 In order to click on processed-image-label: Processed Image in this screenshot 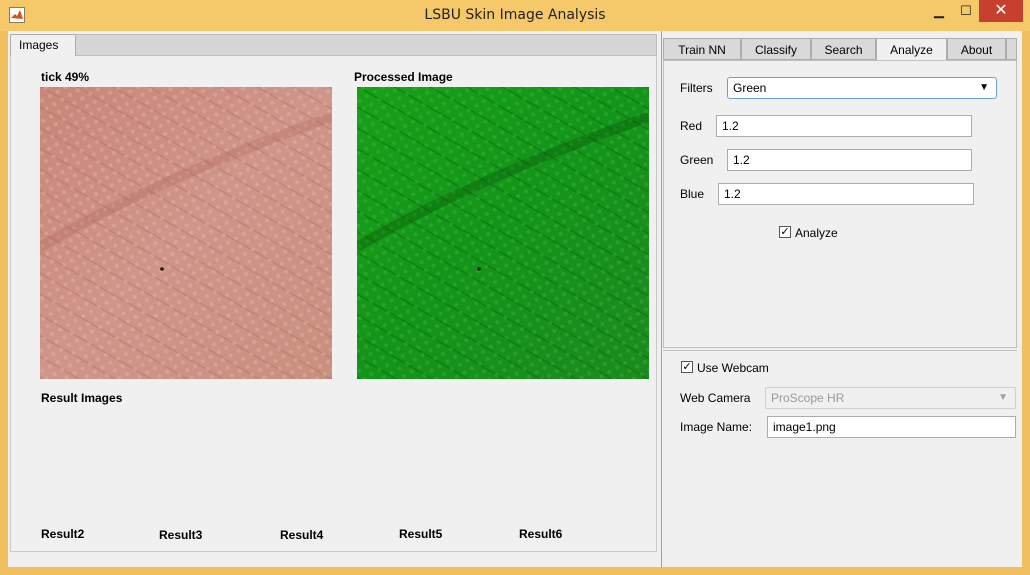, I will do `click(403, 77)`.